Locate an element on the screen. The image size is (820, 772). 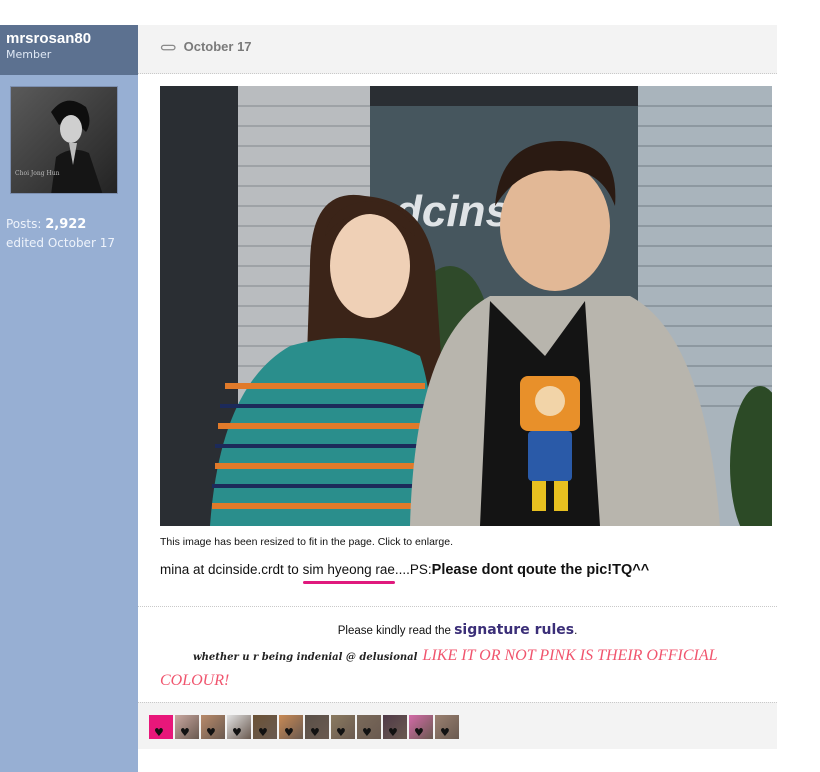
user-stats: Posts: 2,922 edited October 17 is located at coordinates (60, 234).